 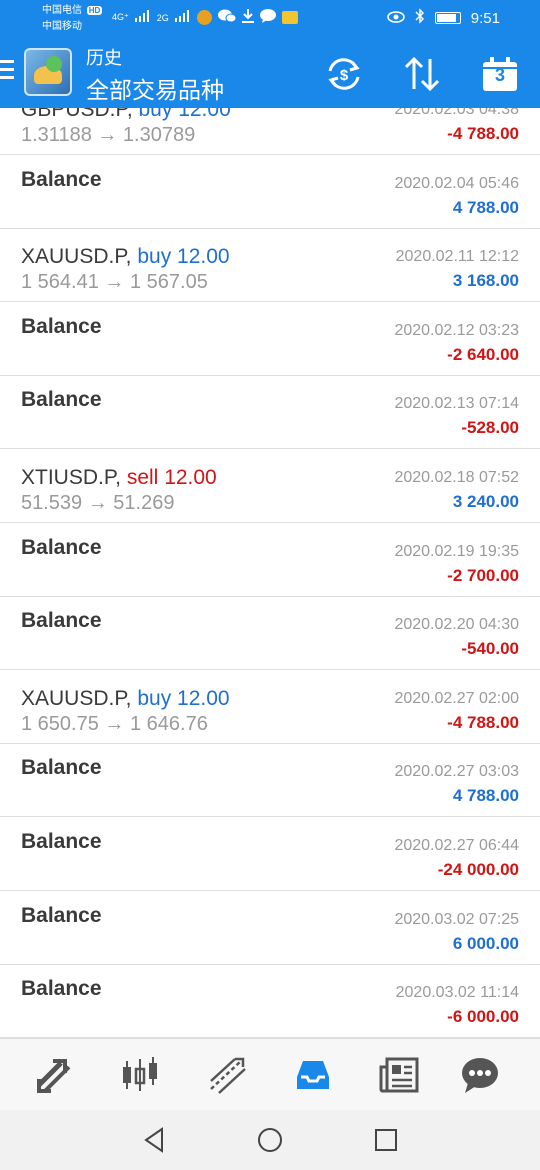 I want to click on symbol-label: XTIUSD.P,, so click(x=71, y=477).